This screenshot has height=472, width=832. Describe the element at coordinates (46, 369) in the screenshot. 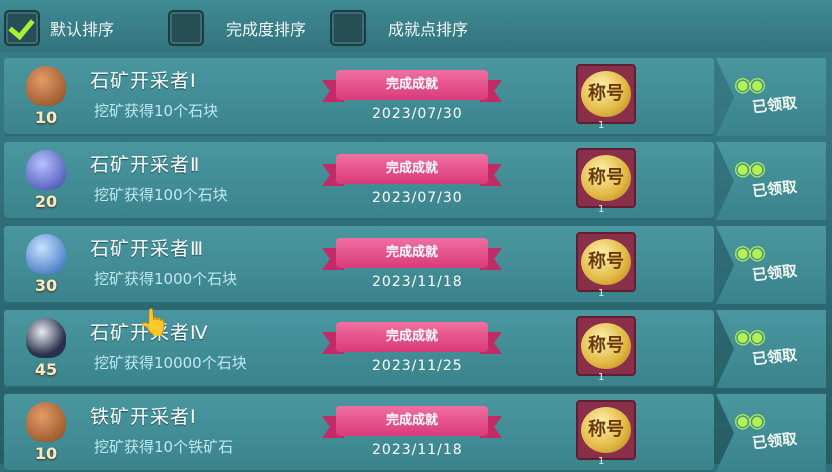

I see `achievement-points: 45` at that location.